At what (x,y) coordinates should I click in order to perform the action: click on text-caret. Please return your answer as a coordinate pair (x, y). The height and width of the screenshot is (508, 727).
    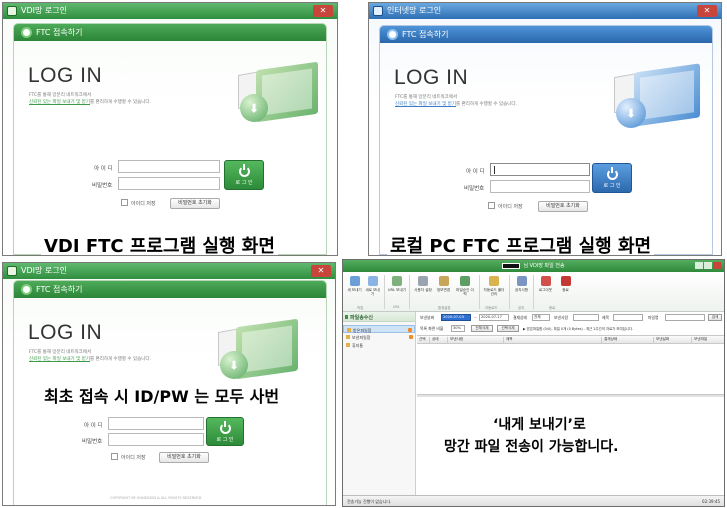
    Looking at the image, I should click on (494, 170).